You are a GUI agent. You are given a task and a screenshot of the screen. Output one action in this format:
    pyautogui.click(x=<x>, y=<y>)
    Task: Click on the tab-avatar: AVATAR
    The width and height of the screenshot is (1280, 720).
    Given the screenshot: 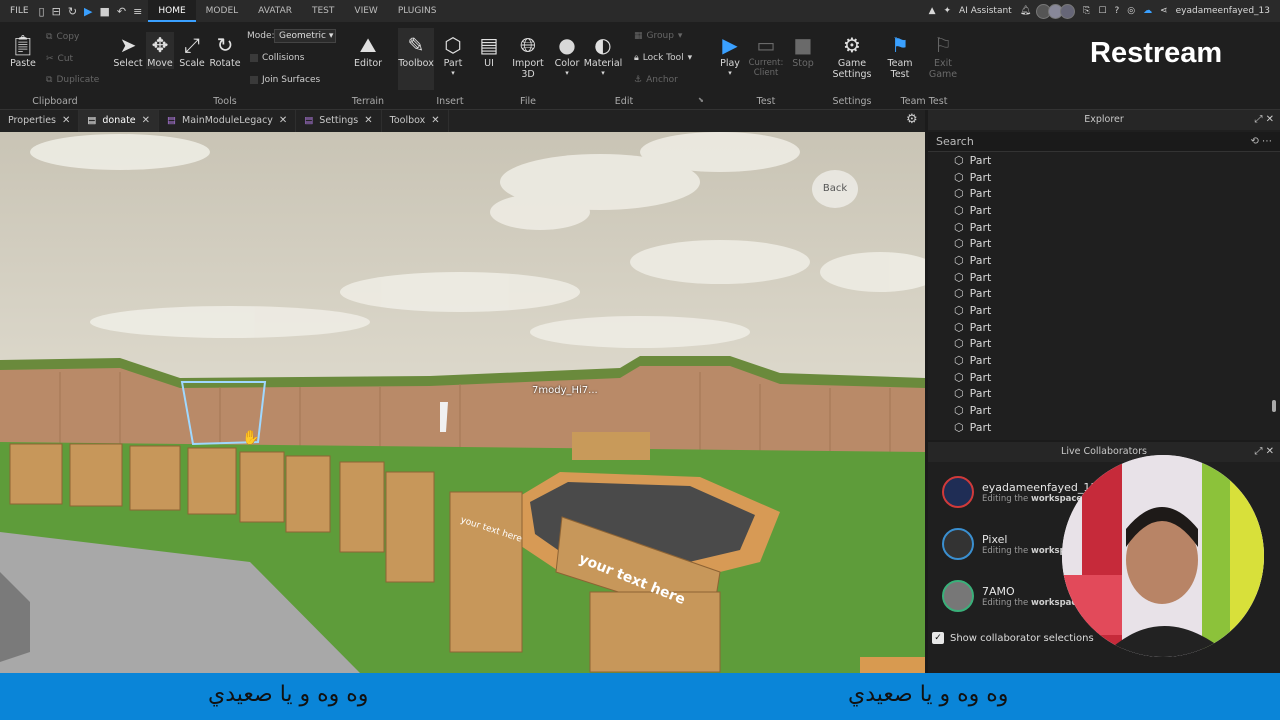 What is the action you would take?
    pyautogui.click(x=275, y=11)
    